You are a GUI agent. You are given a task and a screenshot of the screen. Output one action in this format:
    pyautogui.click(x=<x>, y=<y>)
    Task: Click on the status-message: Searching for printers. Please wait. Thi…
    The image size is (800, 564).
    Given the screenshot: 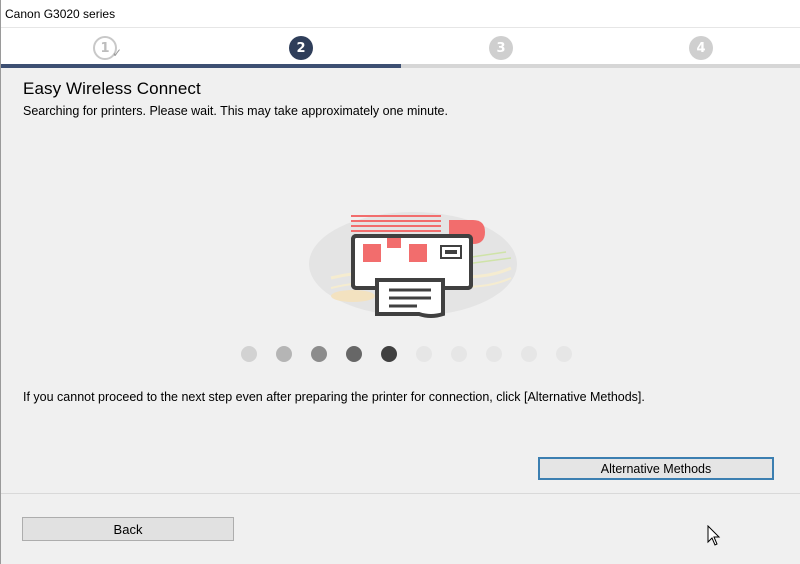 What is the action you would take?
    pyautogui.click(x=235, y=111)
    